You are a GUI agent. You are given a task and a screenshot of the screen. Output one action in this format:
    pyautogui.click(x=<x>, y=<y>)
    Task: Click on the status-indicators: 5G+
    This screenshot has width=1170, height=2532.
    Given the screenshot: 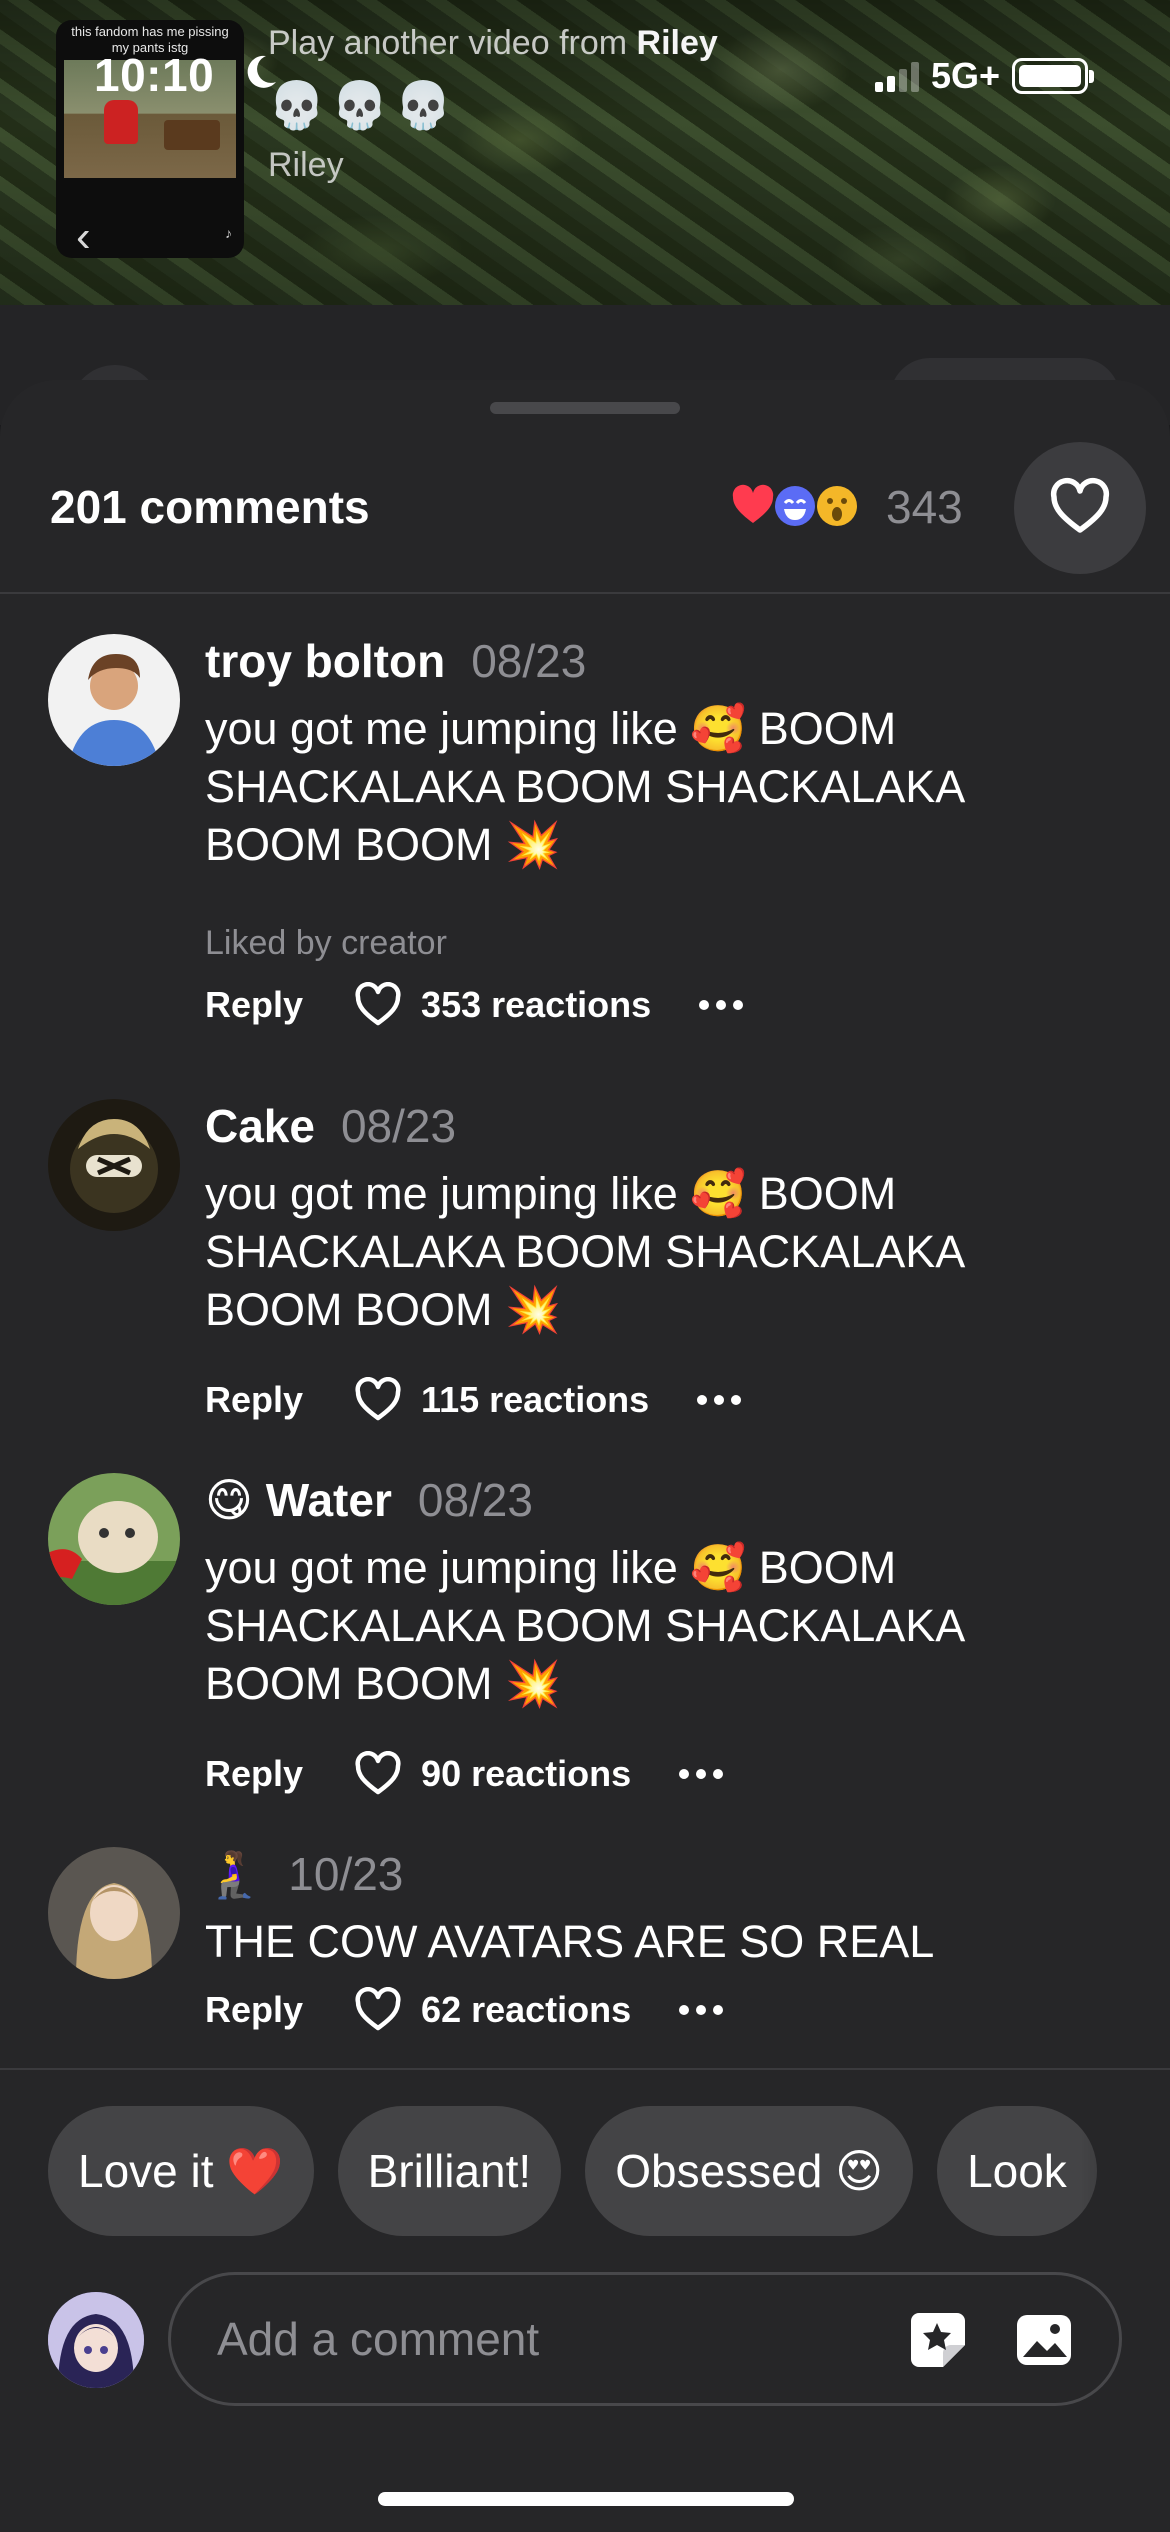 What is the action you would take?
    pyautogui.click(x=984, y=75)
    